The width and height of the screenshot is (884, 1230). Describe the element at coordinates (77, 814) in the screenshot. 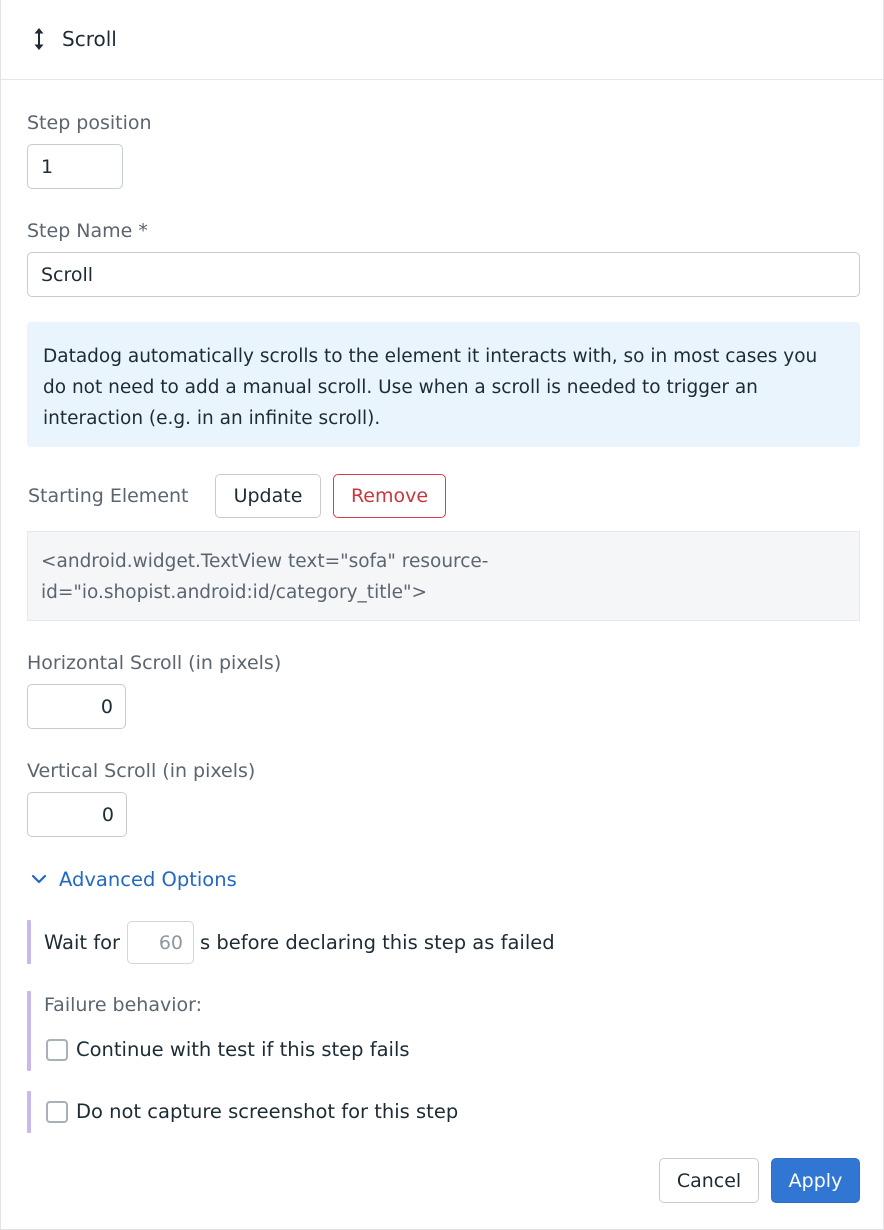

I see `vertical-scroll-input` at that location.